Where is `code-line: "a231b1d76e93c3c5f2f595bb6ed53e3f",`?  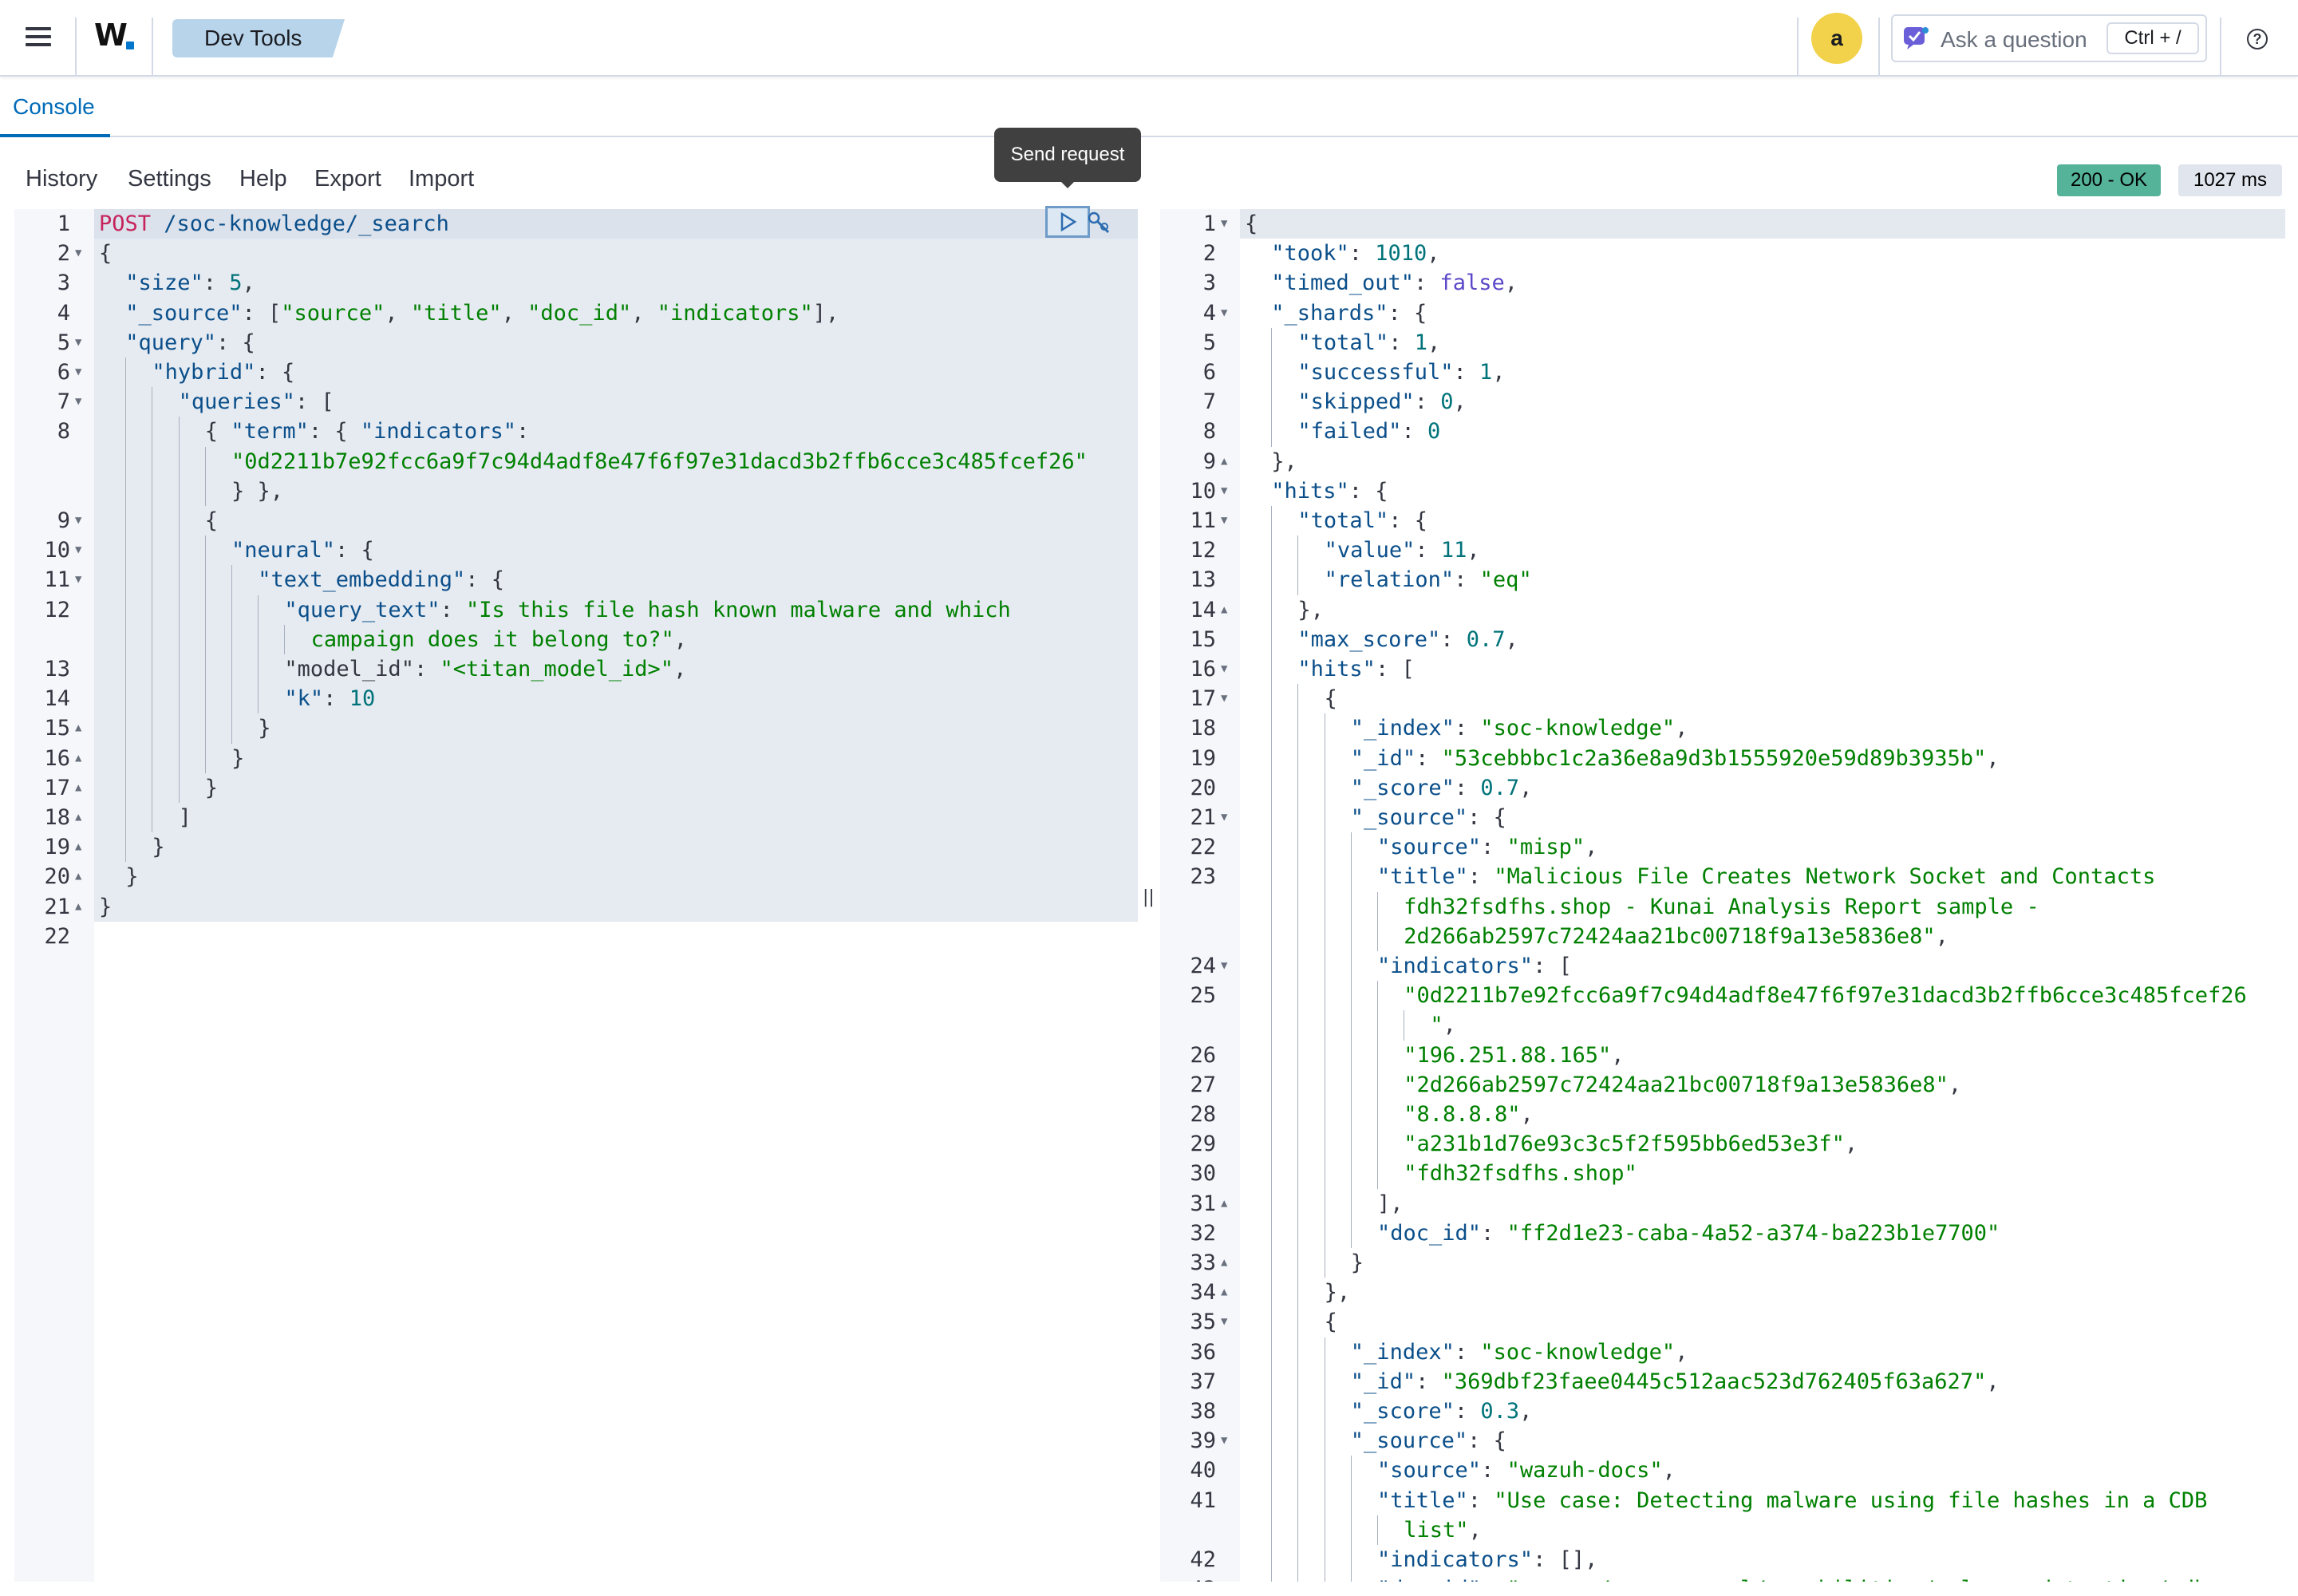
code-line: "a231b1d76e93c3c5f2f595bb6ed53e3f", is located at coordinates (1631, 1144).